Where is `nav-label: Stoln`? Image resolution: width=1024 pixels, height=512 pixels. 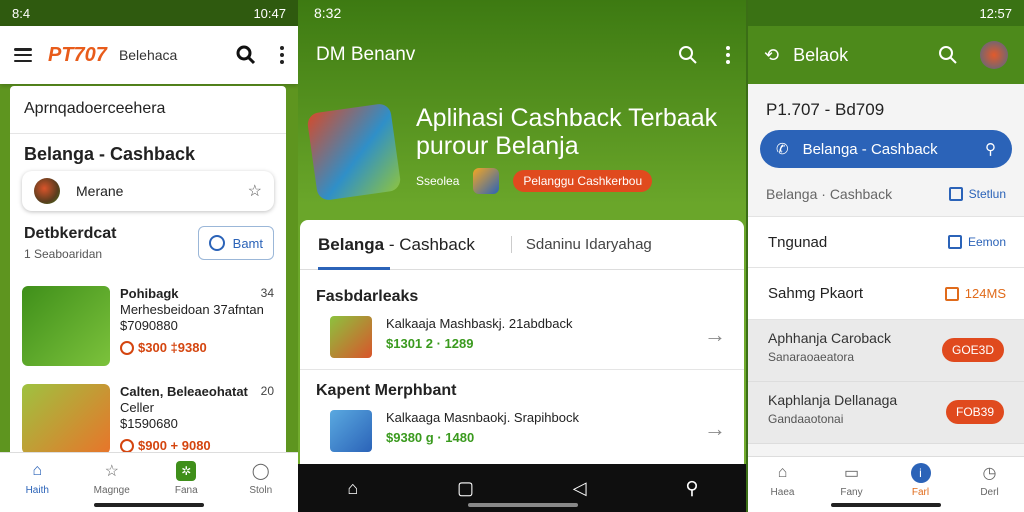
nav-label: Stoln is located at coordinates (261, 490).